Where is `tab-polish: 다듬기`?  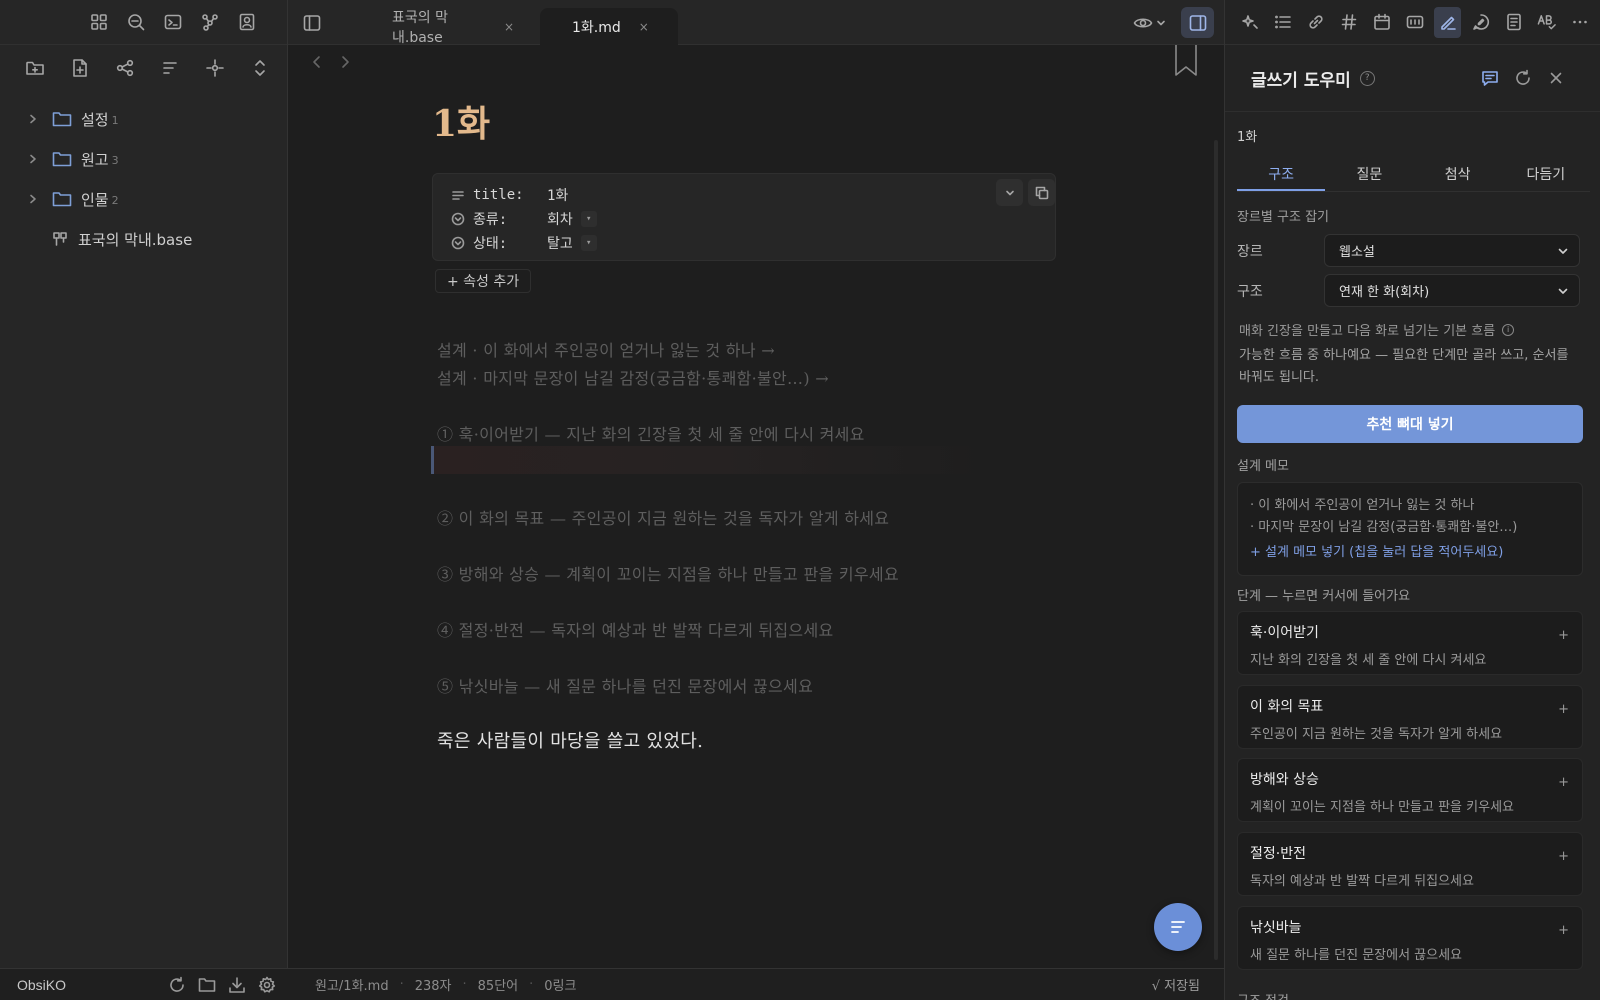
tab-polish: 다듬기 is located at coordinates (1546, 174).